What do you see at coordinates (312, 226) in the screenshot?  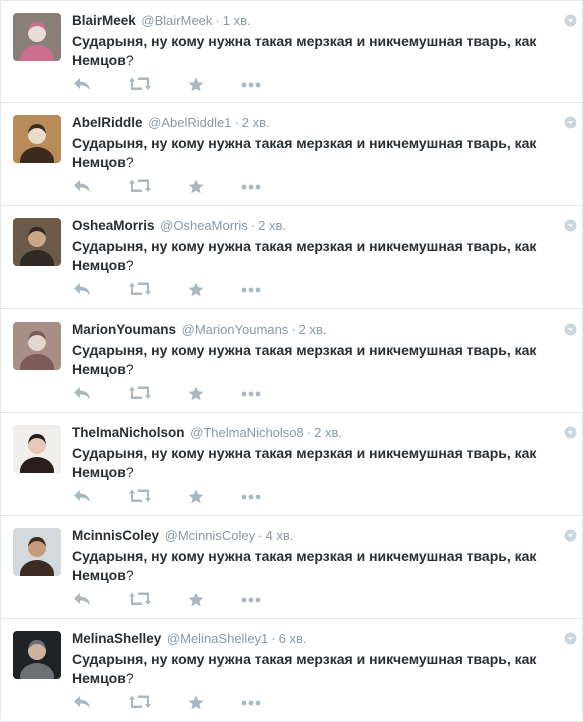 I see `tweet-header: OsheaMorris @OsheaMorris · 2 хв.` at bounding box center [312, 226].